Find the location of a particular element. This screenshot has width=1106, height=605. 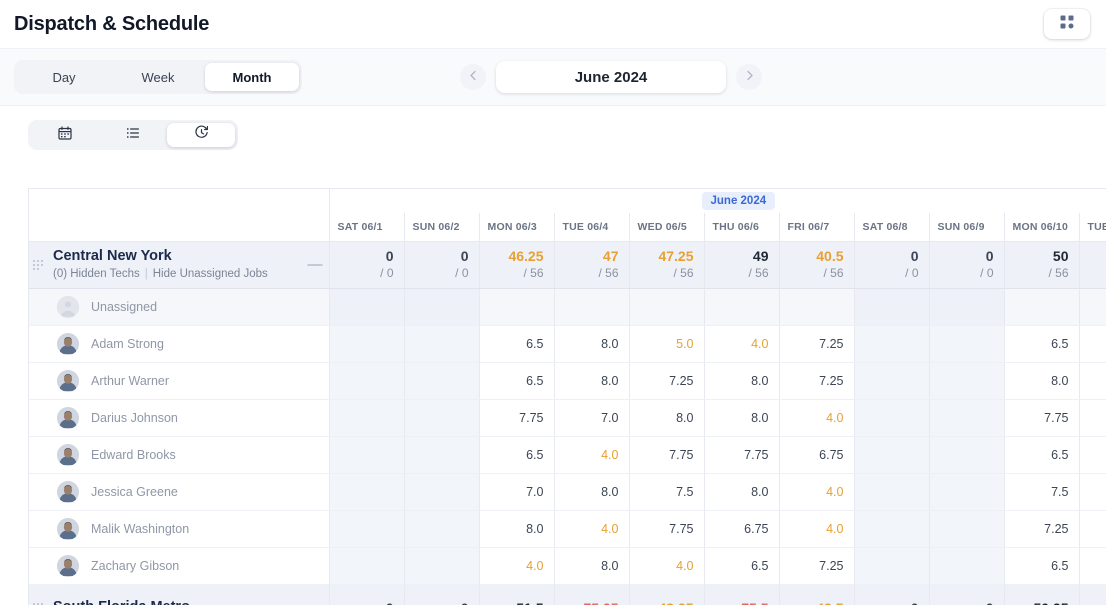

technician-row: Jessica Greene 7.0 8.0 7.5 8.0 4.0 7.5 is located at coordinates (567, 492).